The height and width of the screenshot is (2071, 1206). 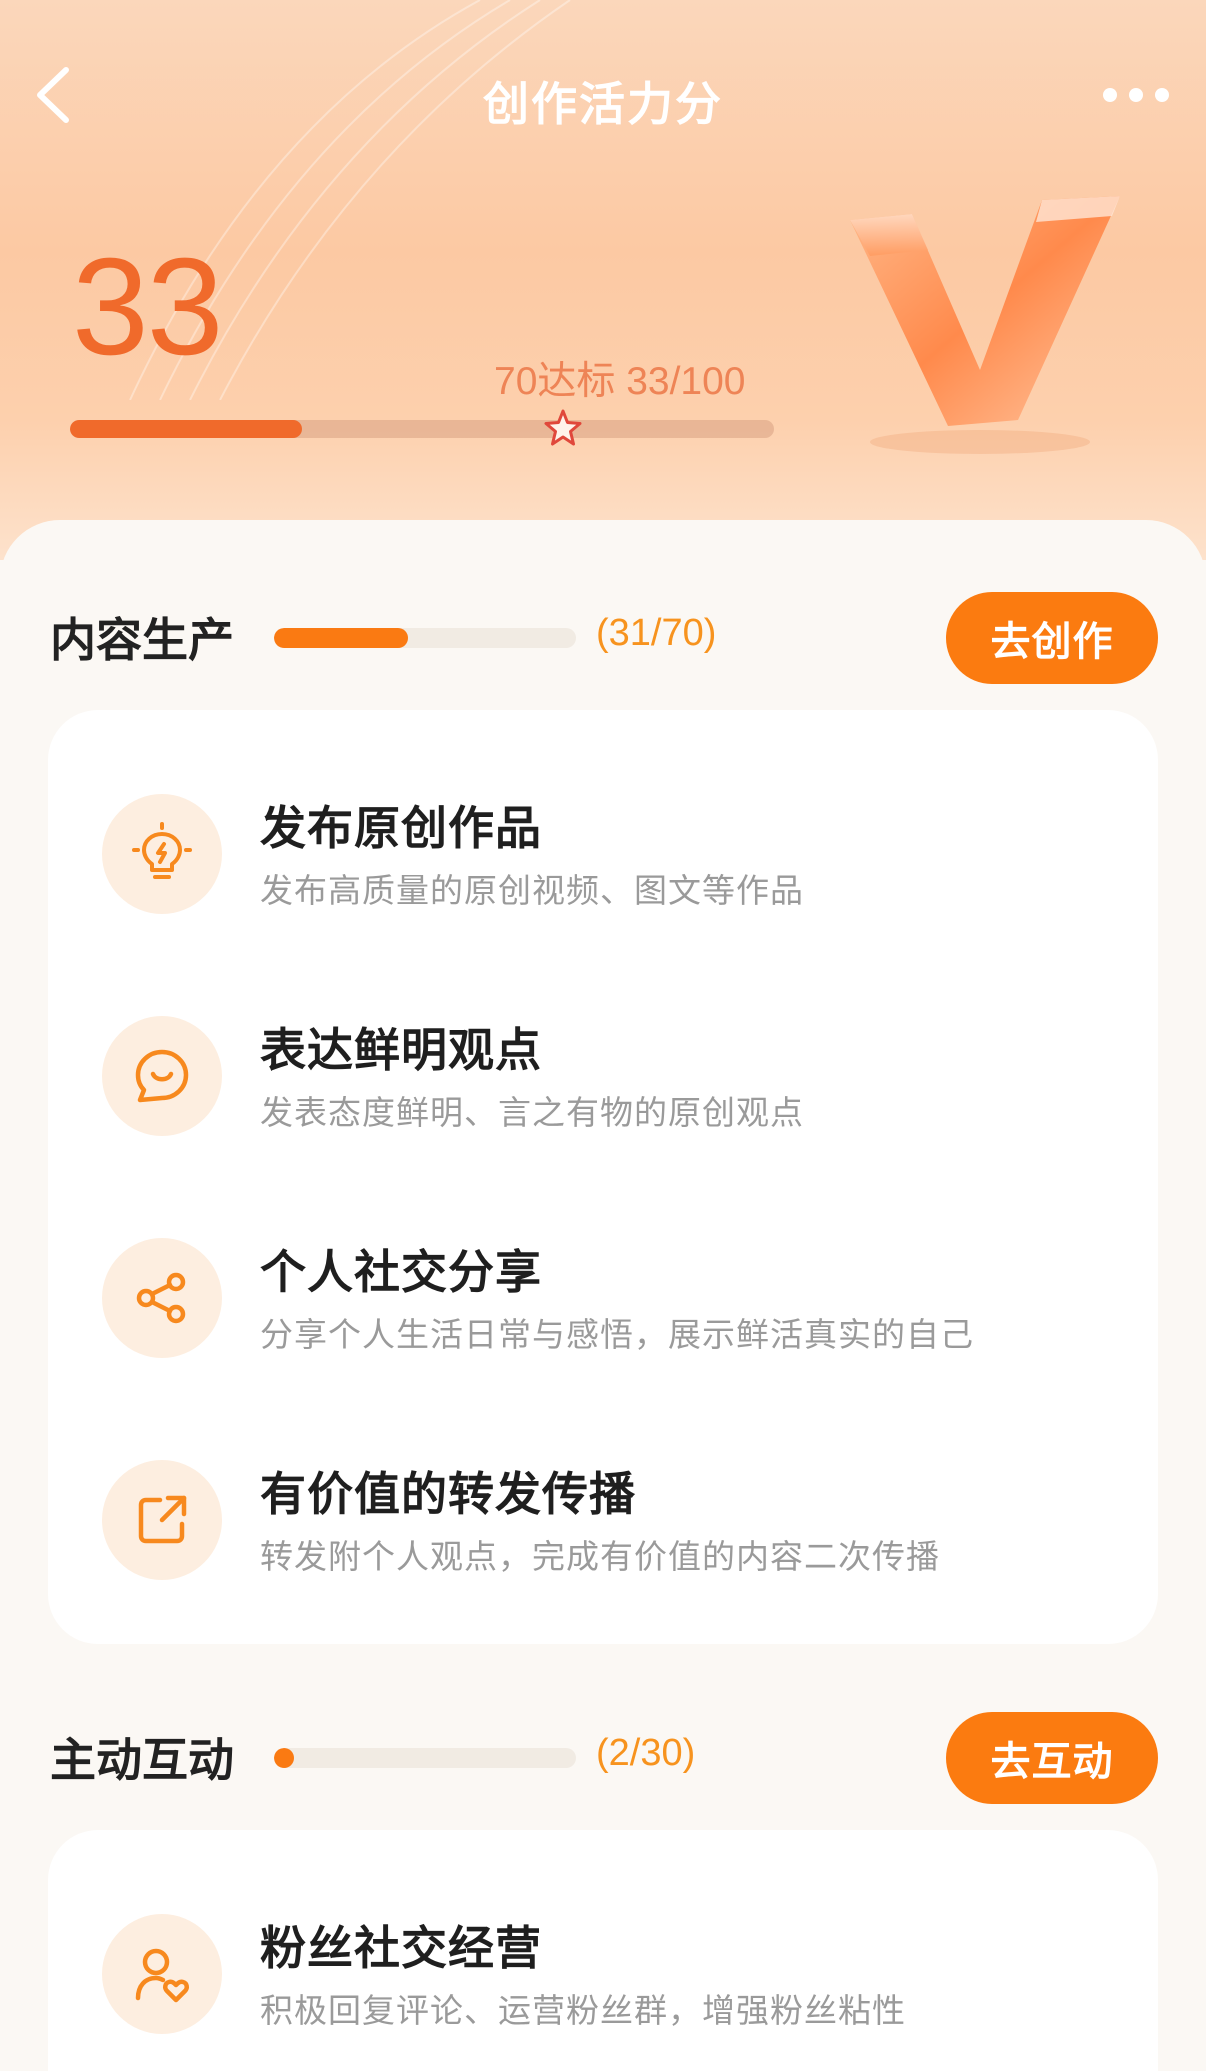 I want to click on goal-star-icon, so click(x=563, y=427).